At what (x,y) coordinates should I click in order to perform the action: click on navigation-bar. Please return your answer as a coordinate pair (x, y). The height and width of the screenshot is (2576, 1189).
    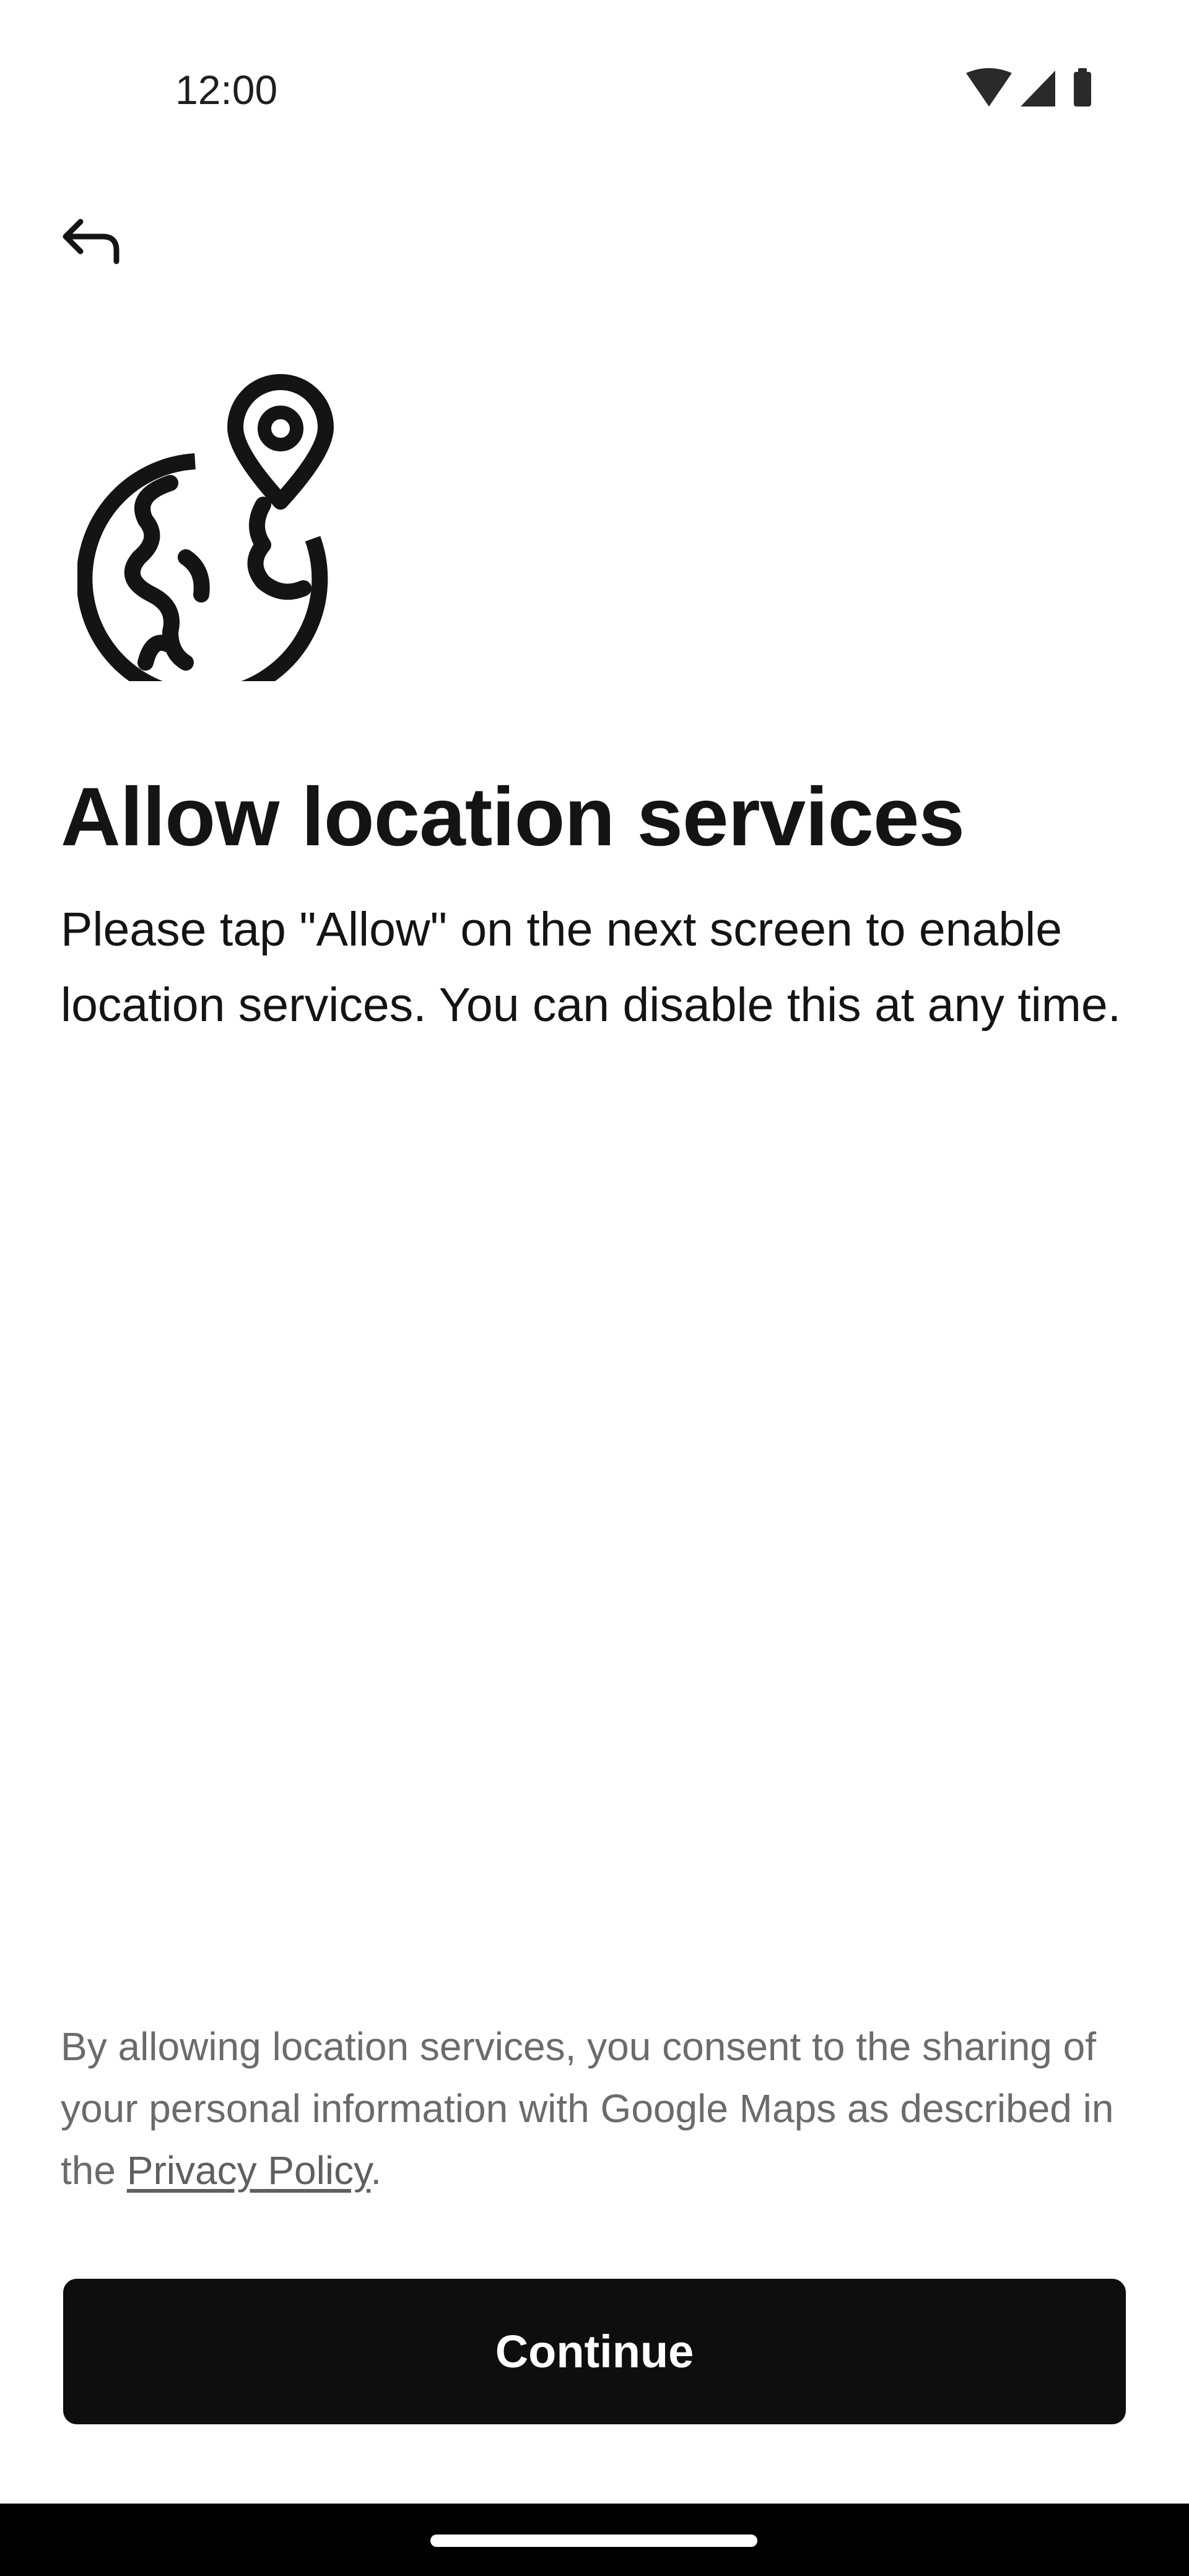
    Looking at the image, I should click on (594, 2540).